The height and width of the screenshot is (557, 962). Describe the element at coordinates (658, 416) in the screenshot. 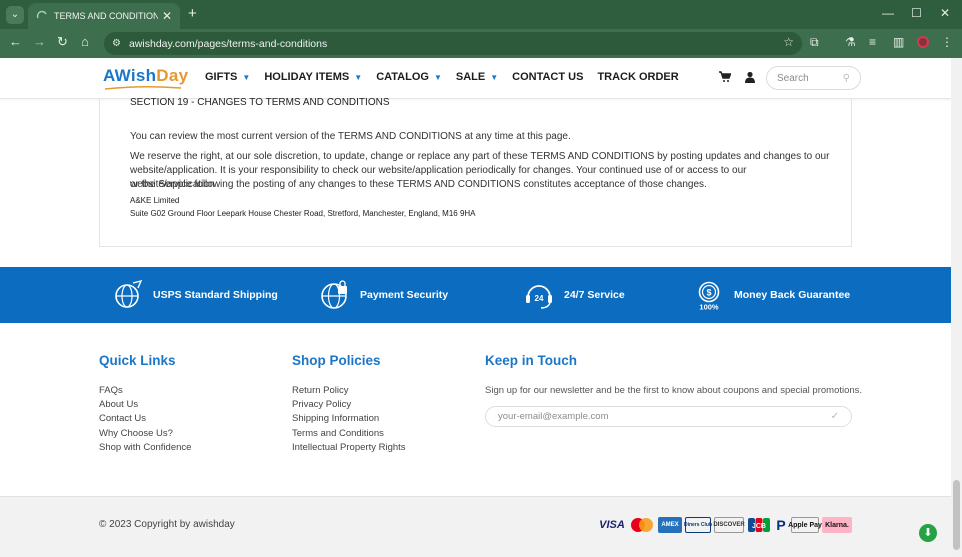

I see `email-field` at that location.